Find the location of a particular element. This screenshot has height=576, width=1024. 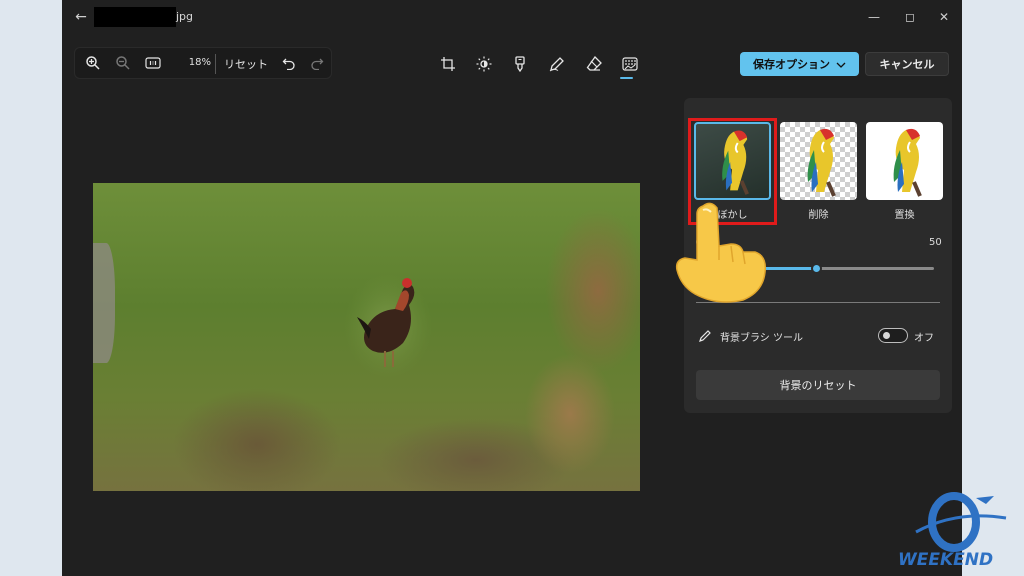

rooster-subject is located at coordinates (388, 326).